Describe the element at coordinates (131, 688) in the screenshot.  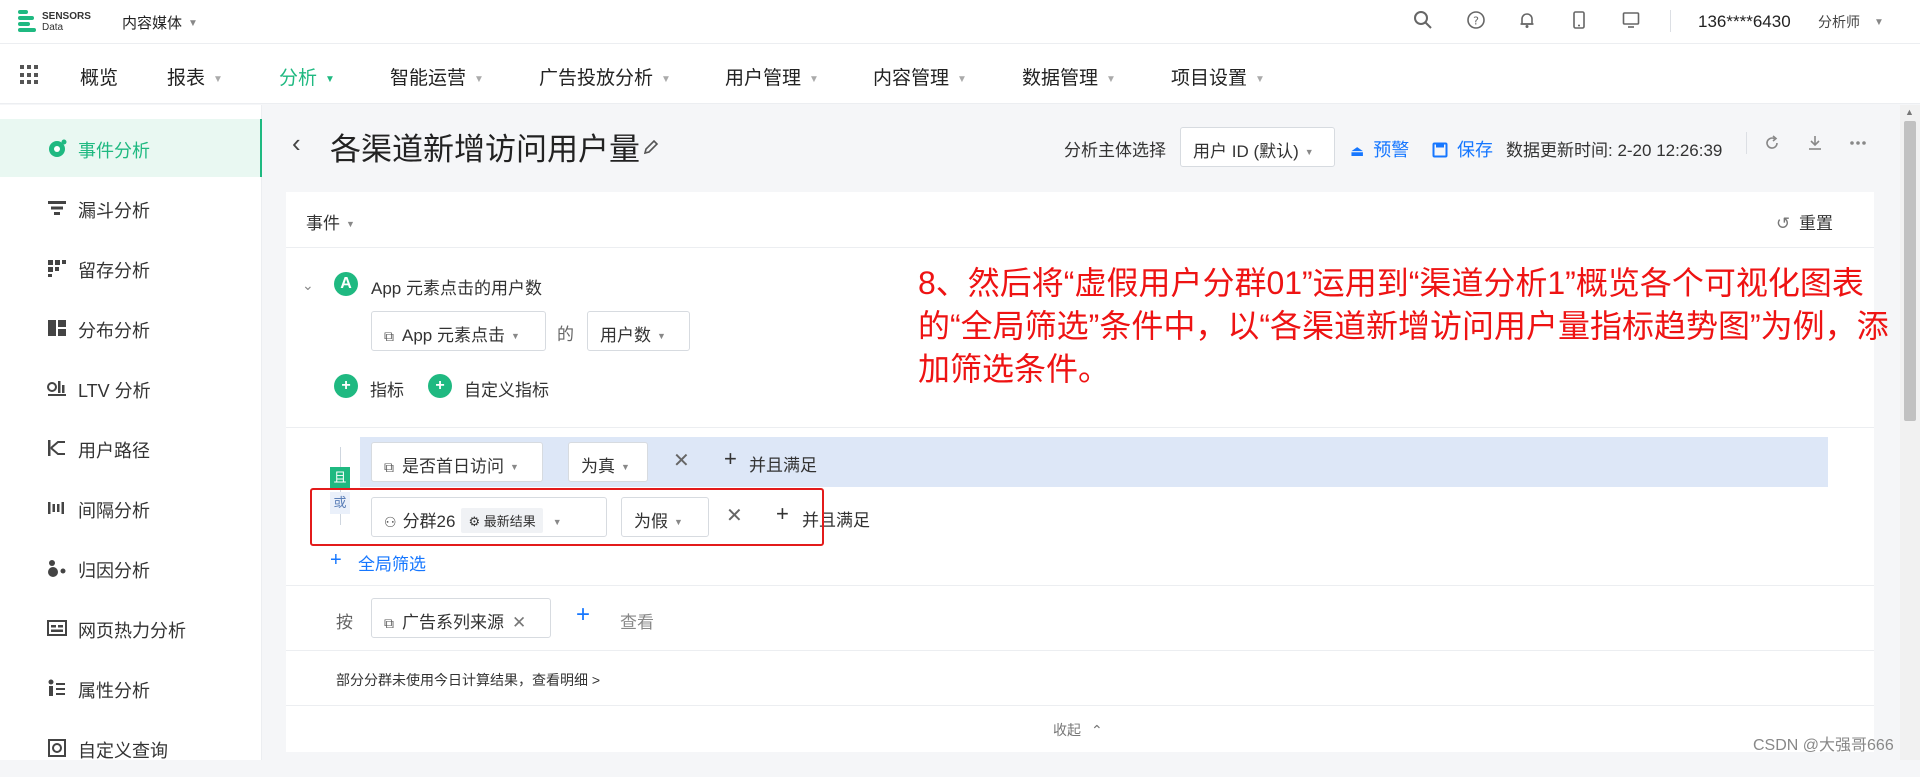
I see `sidebar-item-property-analysis: 属性分析` at that location.